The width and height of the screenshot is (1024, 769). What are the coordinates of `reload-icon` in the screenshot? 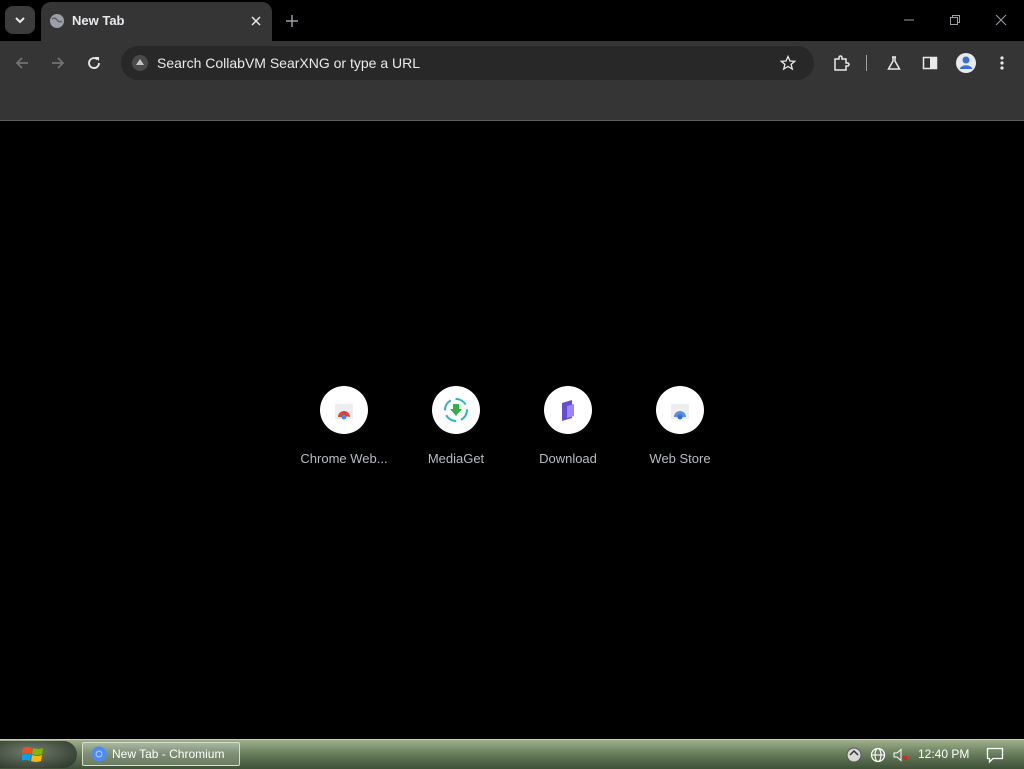 It's located at (94, 63).